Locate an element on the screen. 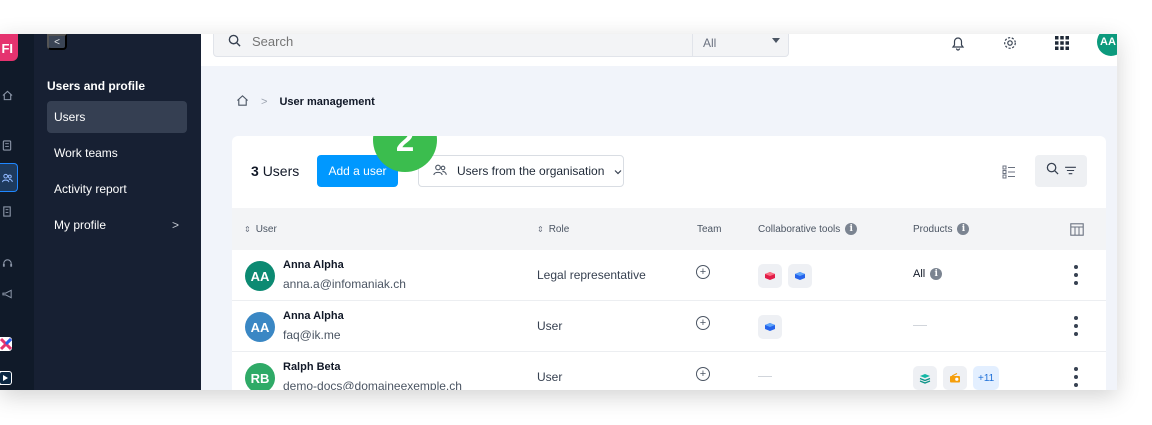 Image resolution: width=1152 pixels, height=425 pixels. user-email: faq@ik.me is located at coordinates (312, 335).